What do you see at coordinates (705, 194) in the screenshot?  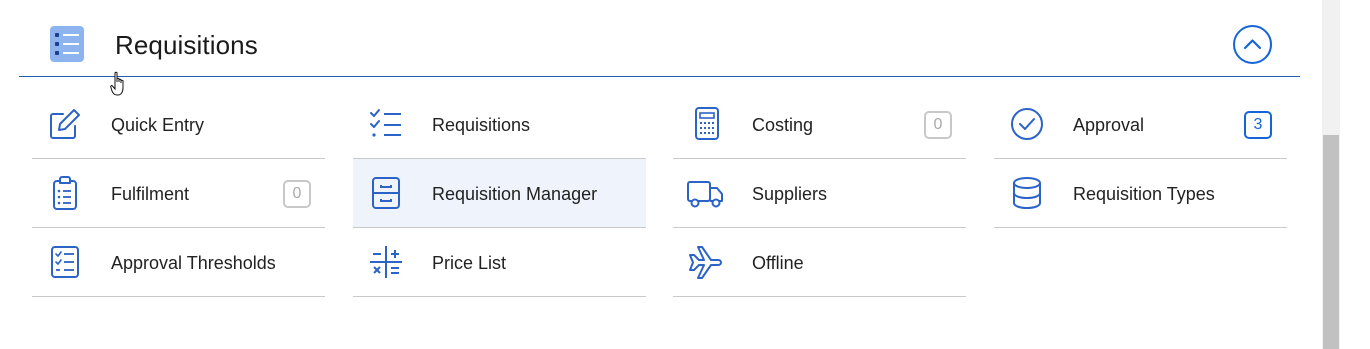 I see `truck-icon` at bounding box center [705, 194].